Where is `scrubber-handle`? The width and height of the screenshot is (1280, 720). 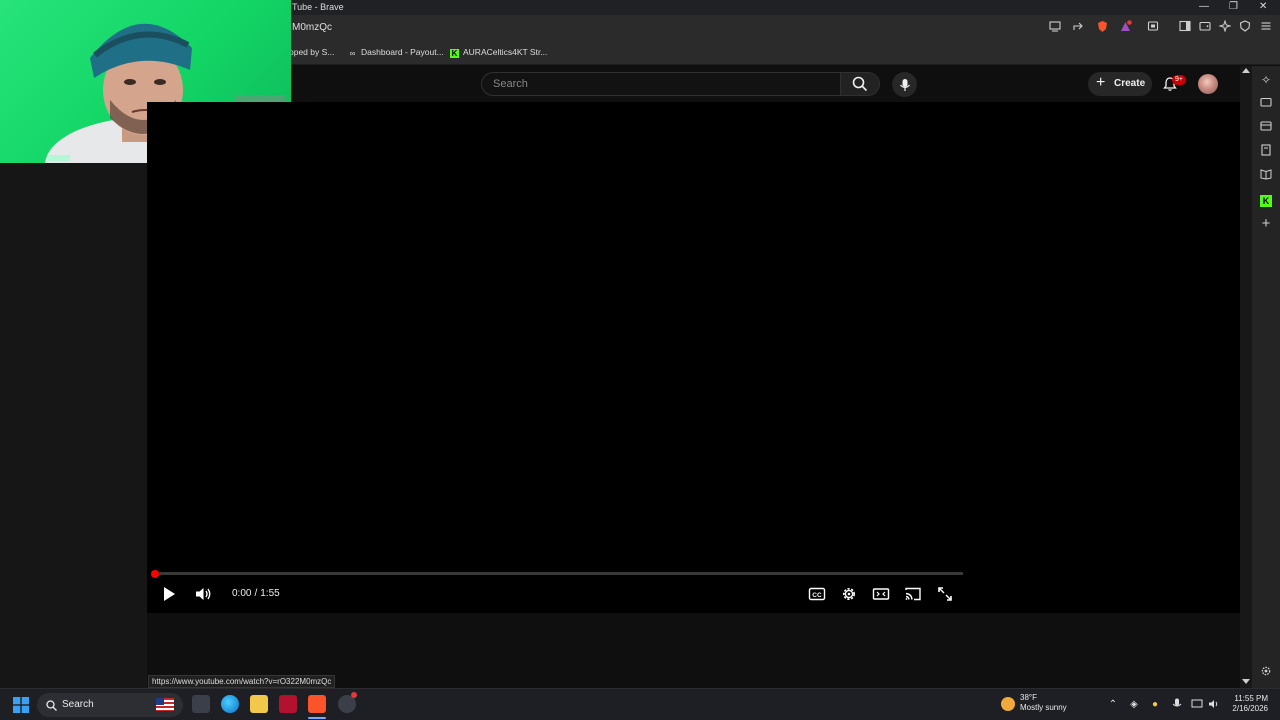
scrubber-handle is located at coordinates (155, 573).